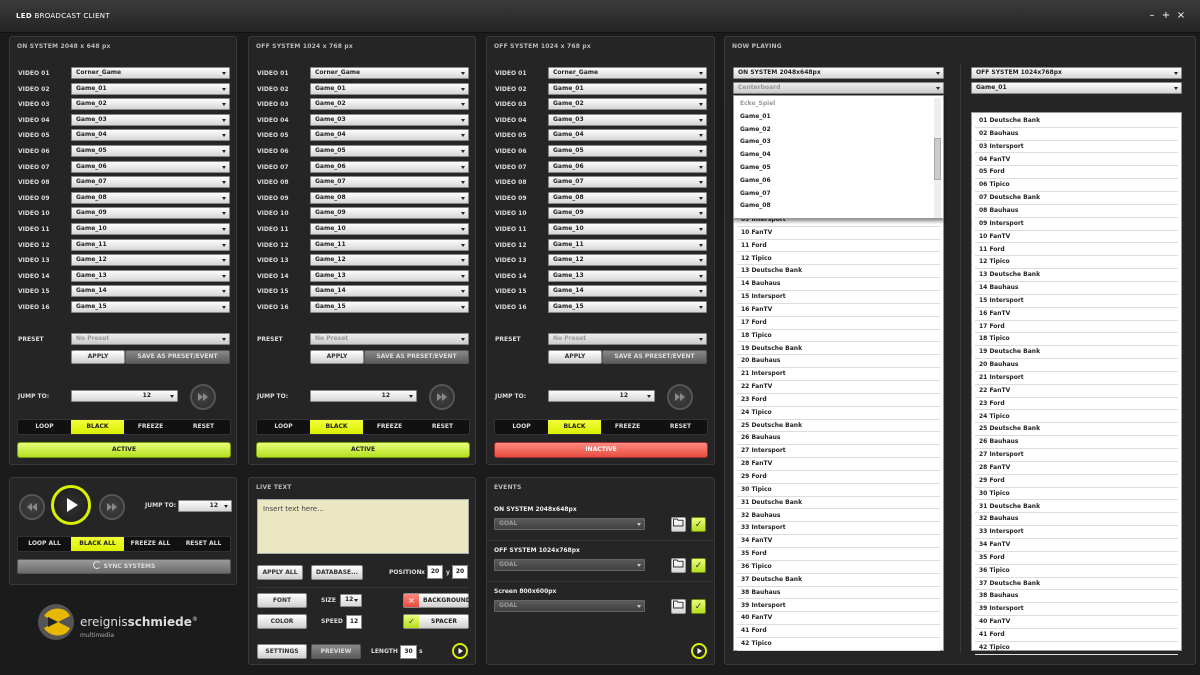  What do you see at coordinates (1076, 494) in the screenshot?
I see `playlist-item: 30 Tipico` at bounding box center [1076, 494].